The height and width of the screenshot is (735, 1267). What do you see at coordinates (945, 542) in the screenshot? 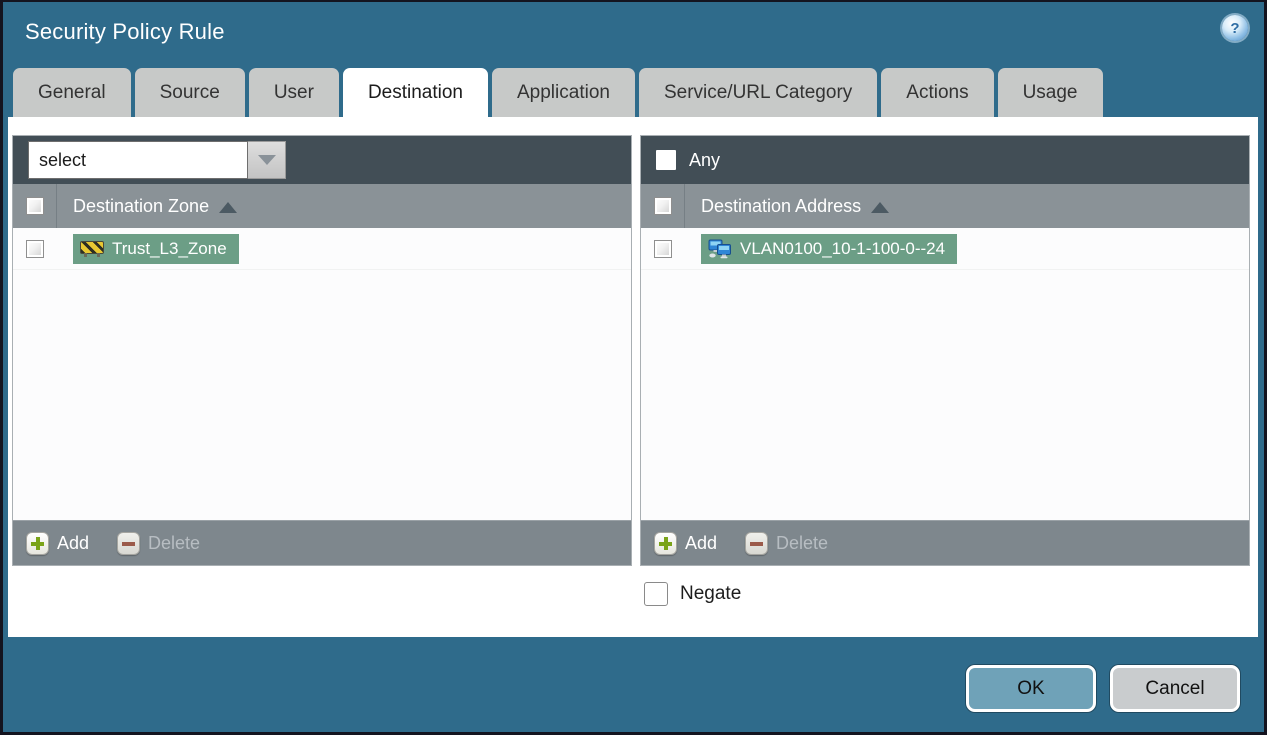
I see `address-footer-bar: Add Delete` at bounding box center [945, 542].